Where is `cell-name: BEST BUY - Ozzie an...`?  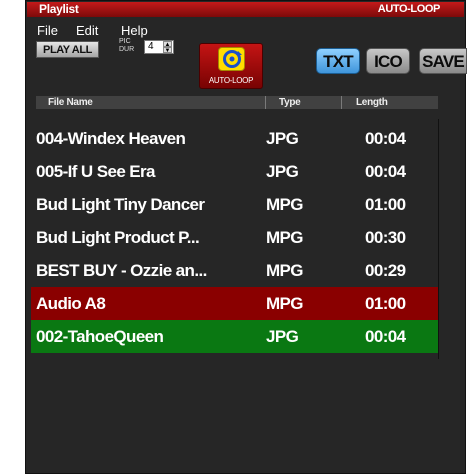 cell-name: BEST BUY - Ozzie an... is located at coordinates (121, 270).